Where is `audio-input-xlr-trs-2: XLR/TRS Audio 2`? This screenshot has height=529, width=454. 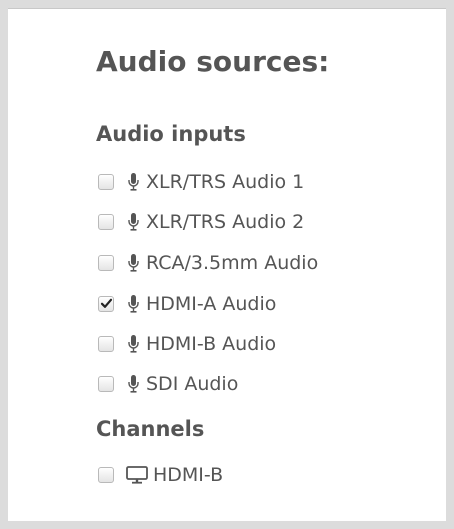
audio-input-xlr-trs-2: XLR/TRS Audio 2 is located at coordinates (201, 222).